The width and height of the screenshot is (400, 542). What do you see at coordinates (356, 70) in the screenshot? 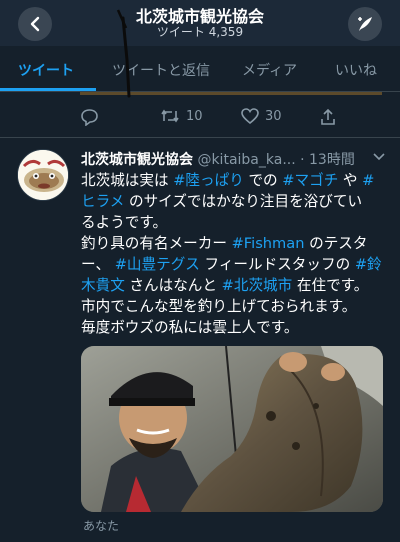
I see `tab-likes: いいね` at bounding box center [356, 70].